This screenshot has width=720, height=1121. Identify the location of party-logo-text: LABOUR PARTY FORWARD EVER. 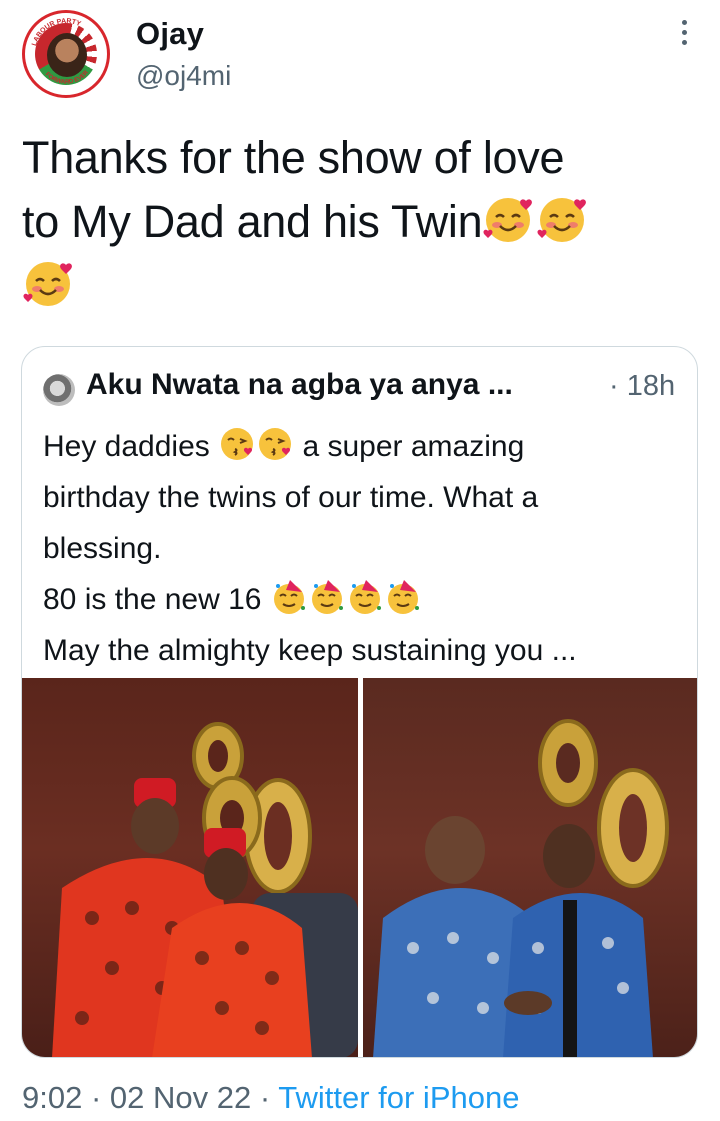
(61, 52).